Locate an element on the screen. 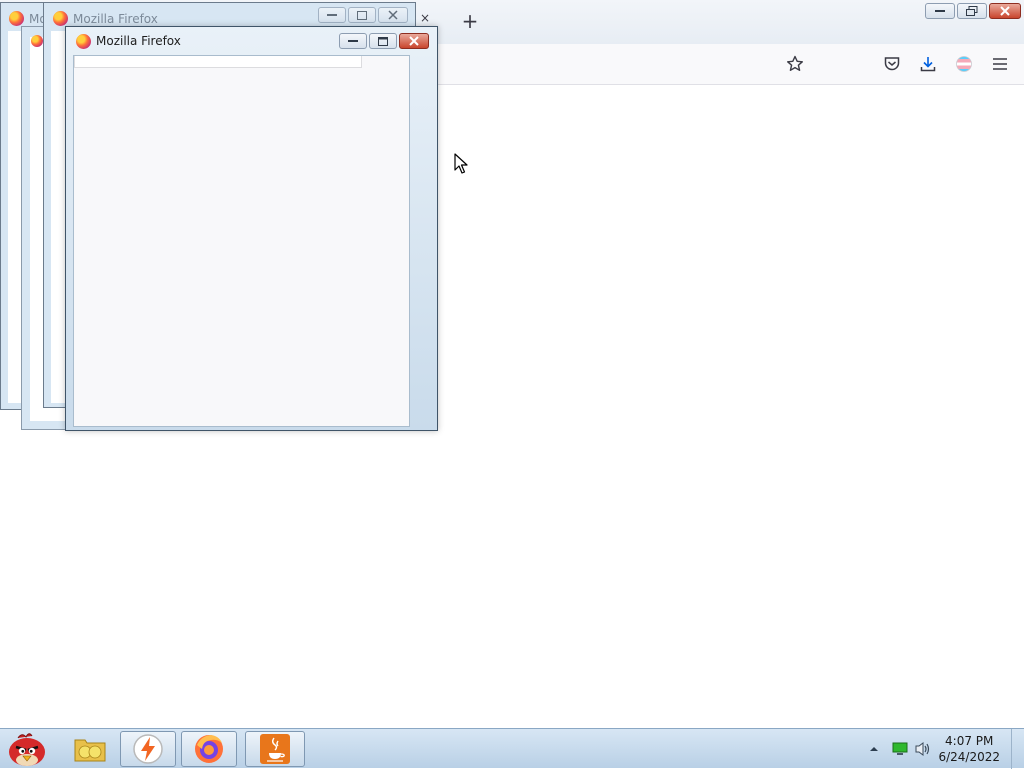 The width and height of the screenshot is (1024, 769). bookmark-star-icon is located at coordinates (795, 64).